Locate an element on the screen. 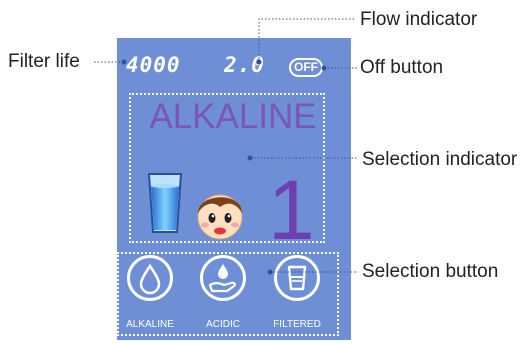 The height and width of the screenshot is (344, 532). flow-indicator-leader is located at coordinates (307, 40).